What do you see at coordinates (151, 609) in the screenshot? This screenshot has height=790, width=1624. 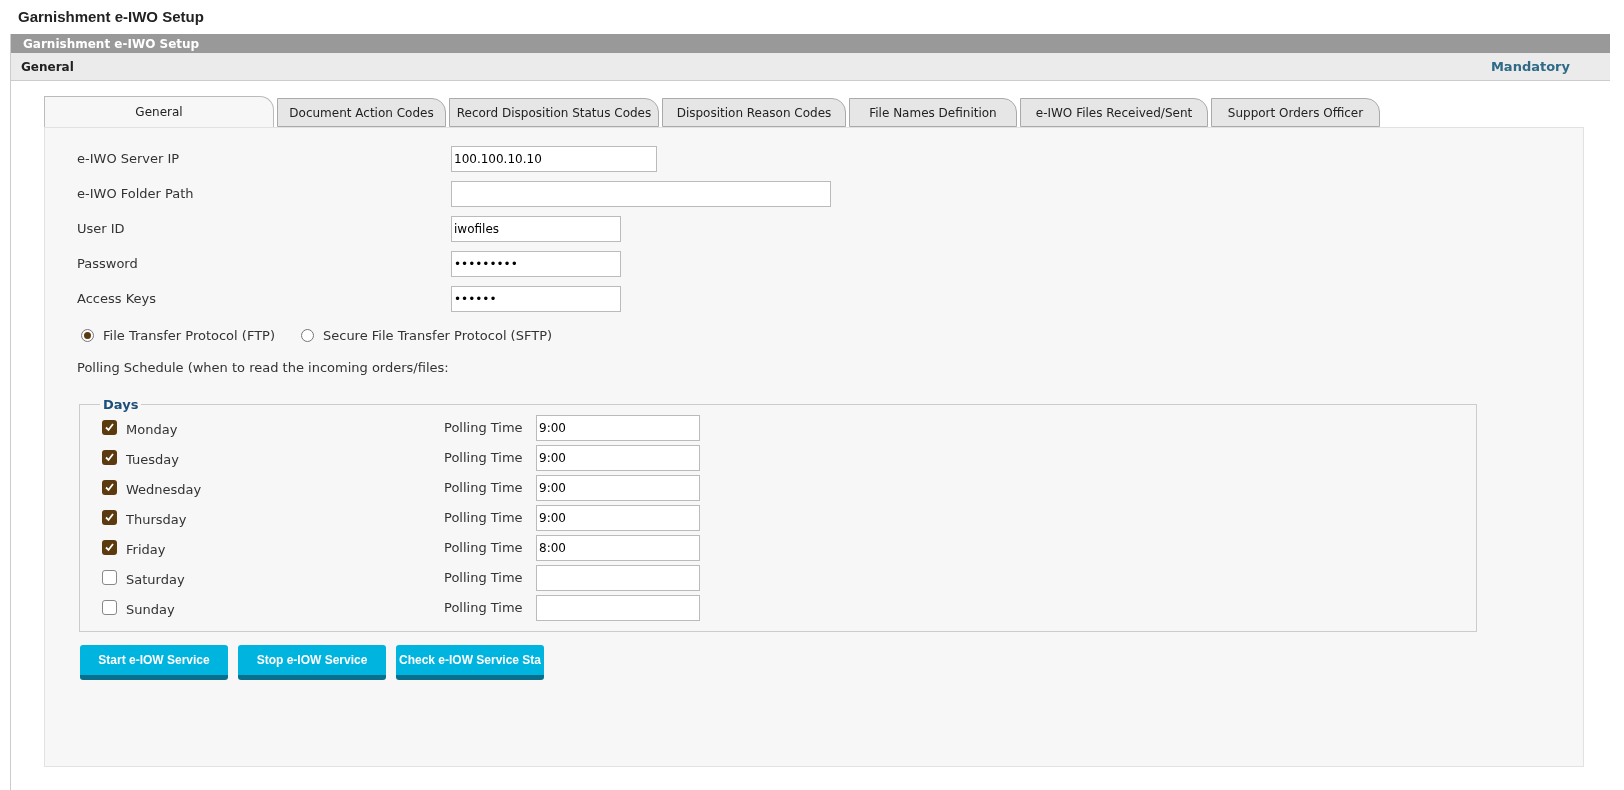 I see `day-label: Sunday` at bounding box center [151, 609].